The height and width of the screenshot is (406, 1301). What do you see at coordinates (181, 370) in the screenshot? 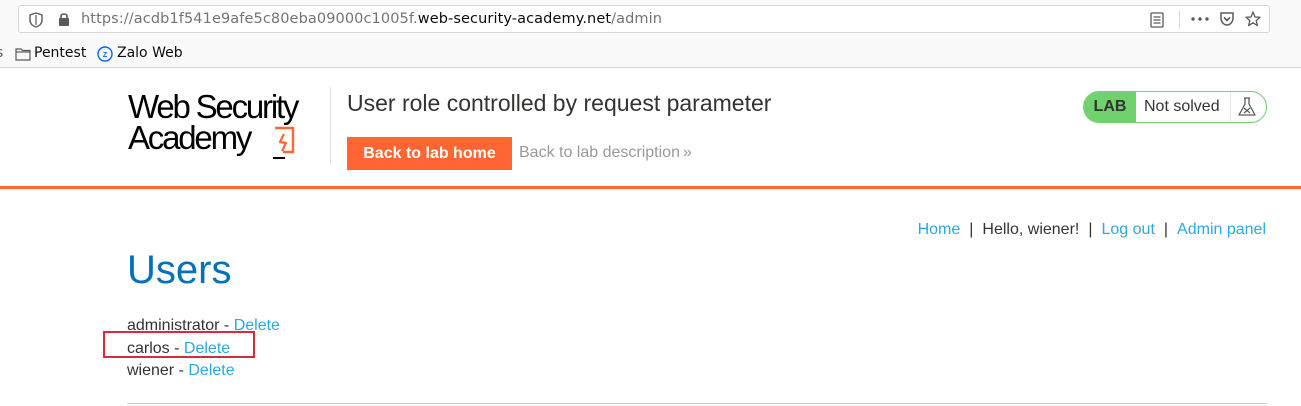
I see `user-dash: -` at bounding box center [181, 370].